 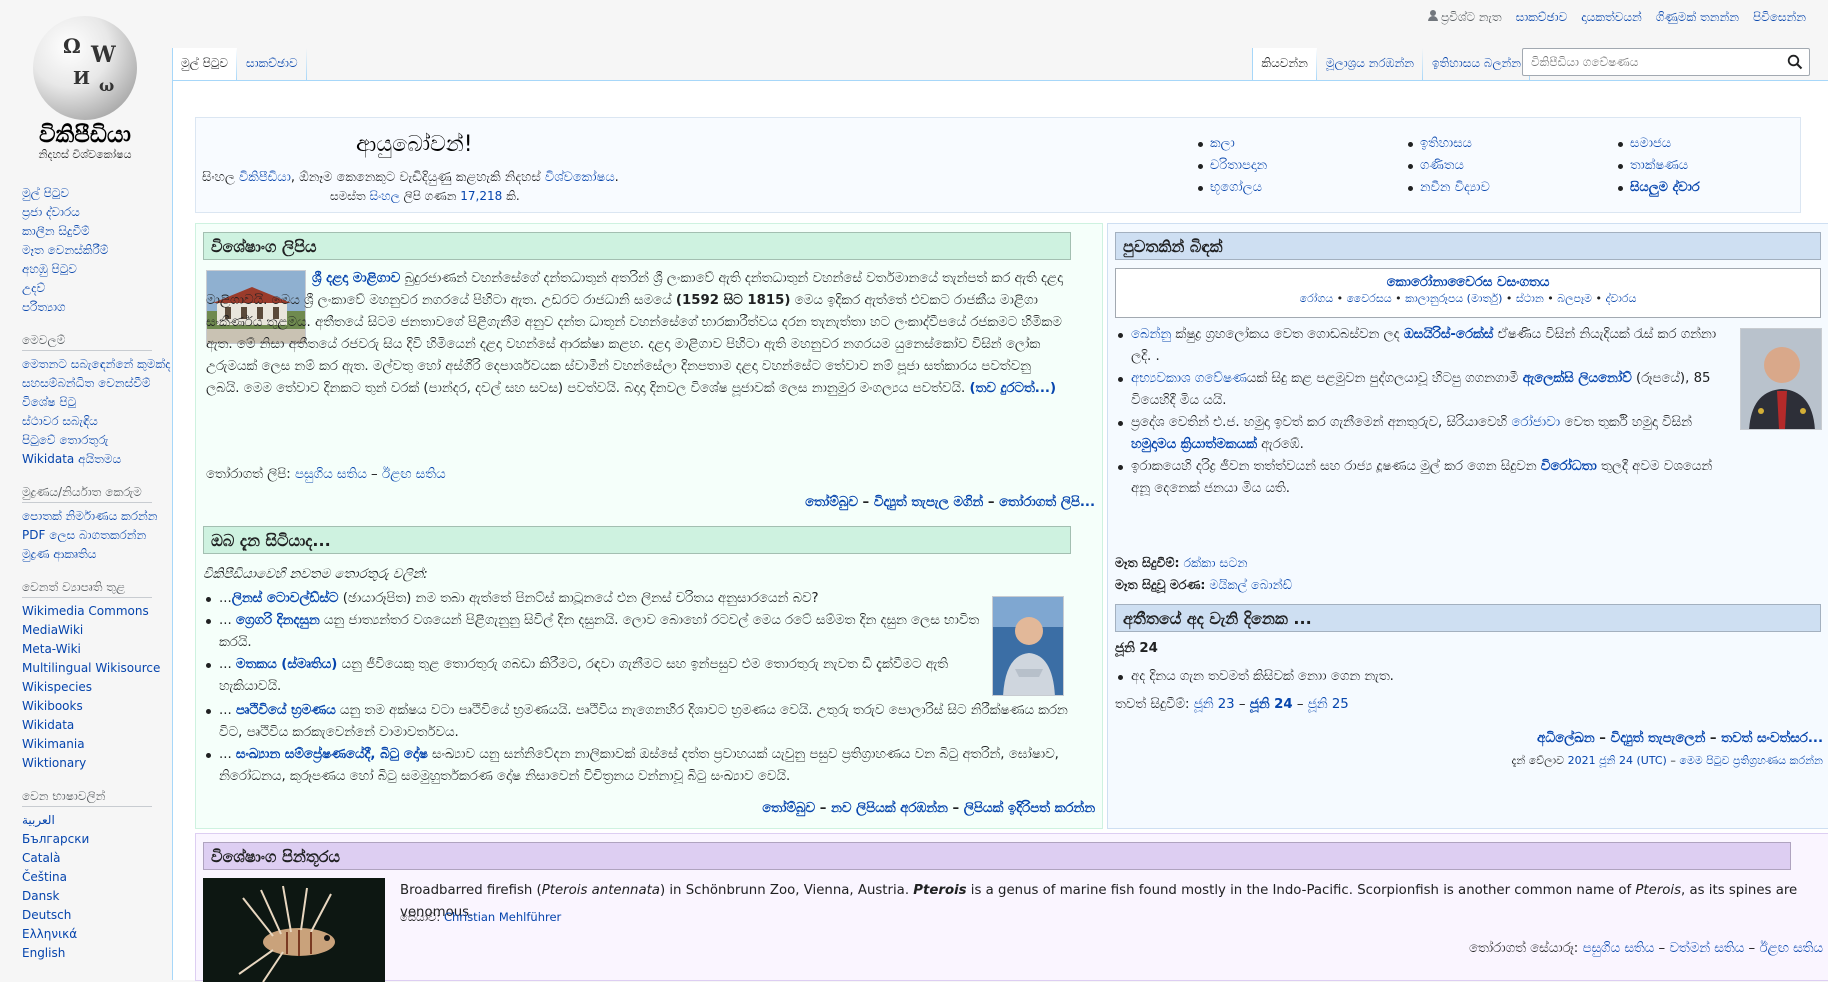 What do you see at coordinates (1716, 165) in the screenshot?
I see `portal-technology: තාක්ෂණය` at bounding box center [1716, 165].